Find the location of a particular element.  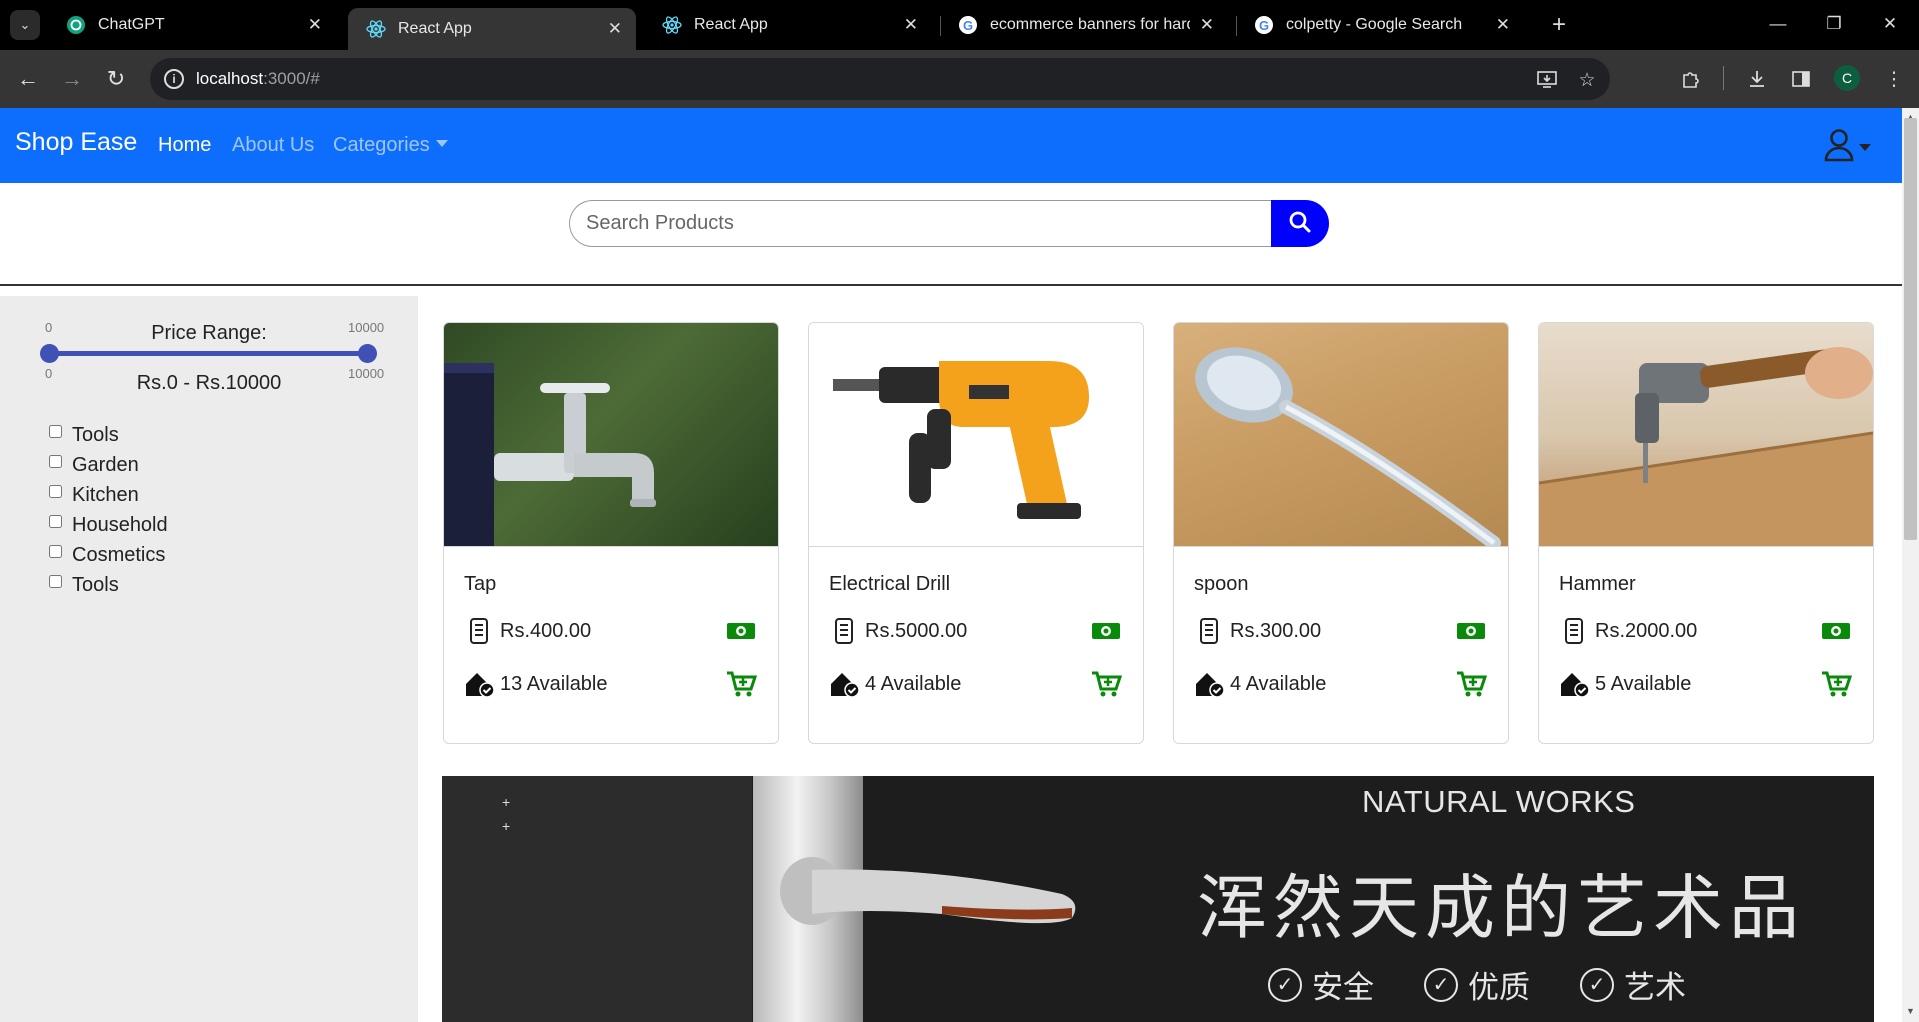

toolbar-separator is located at coordinates (1723, 78).